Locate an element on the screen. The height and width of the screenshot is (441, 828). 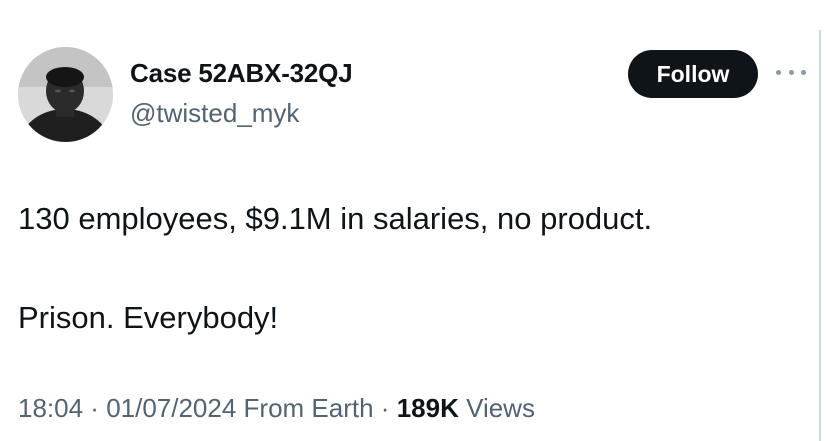
follow-button: Follow is located at coordinates (693, 74).